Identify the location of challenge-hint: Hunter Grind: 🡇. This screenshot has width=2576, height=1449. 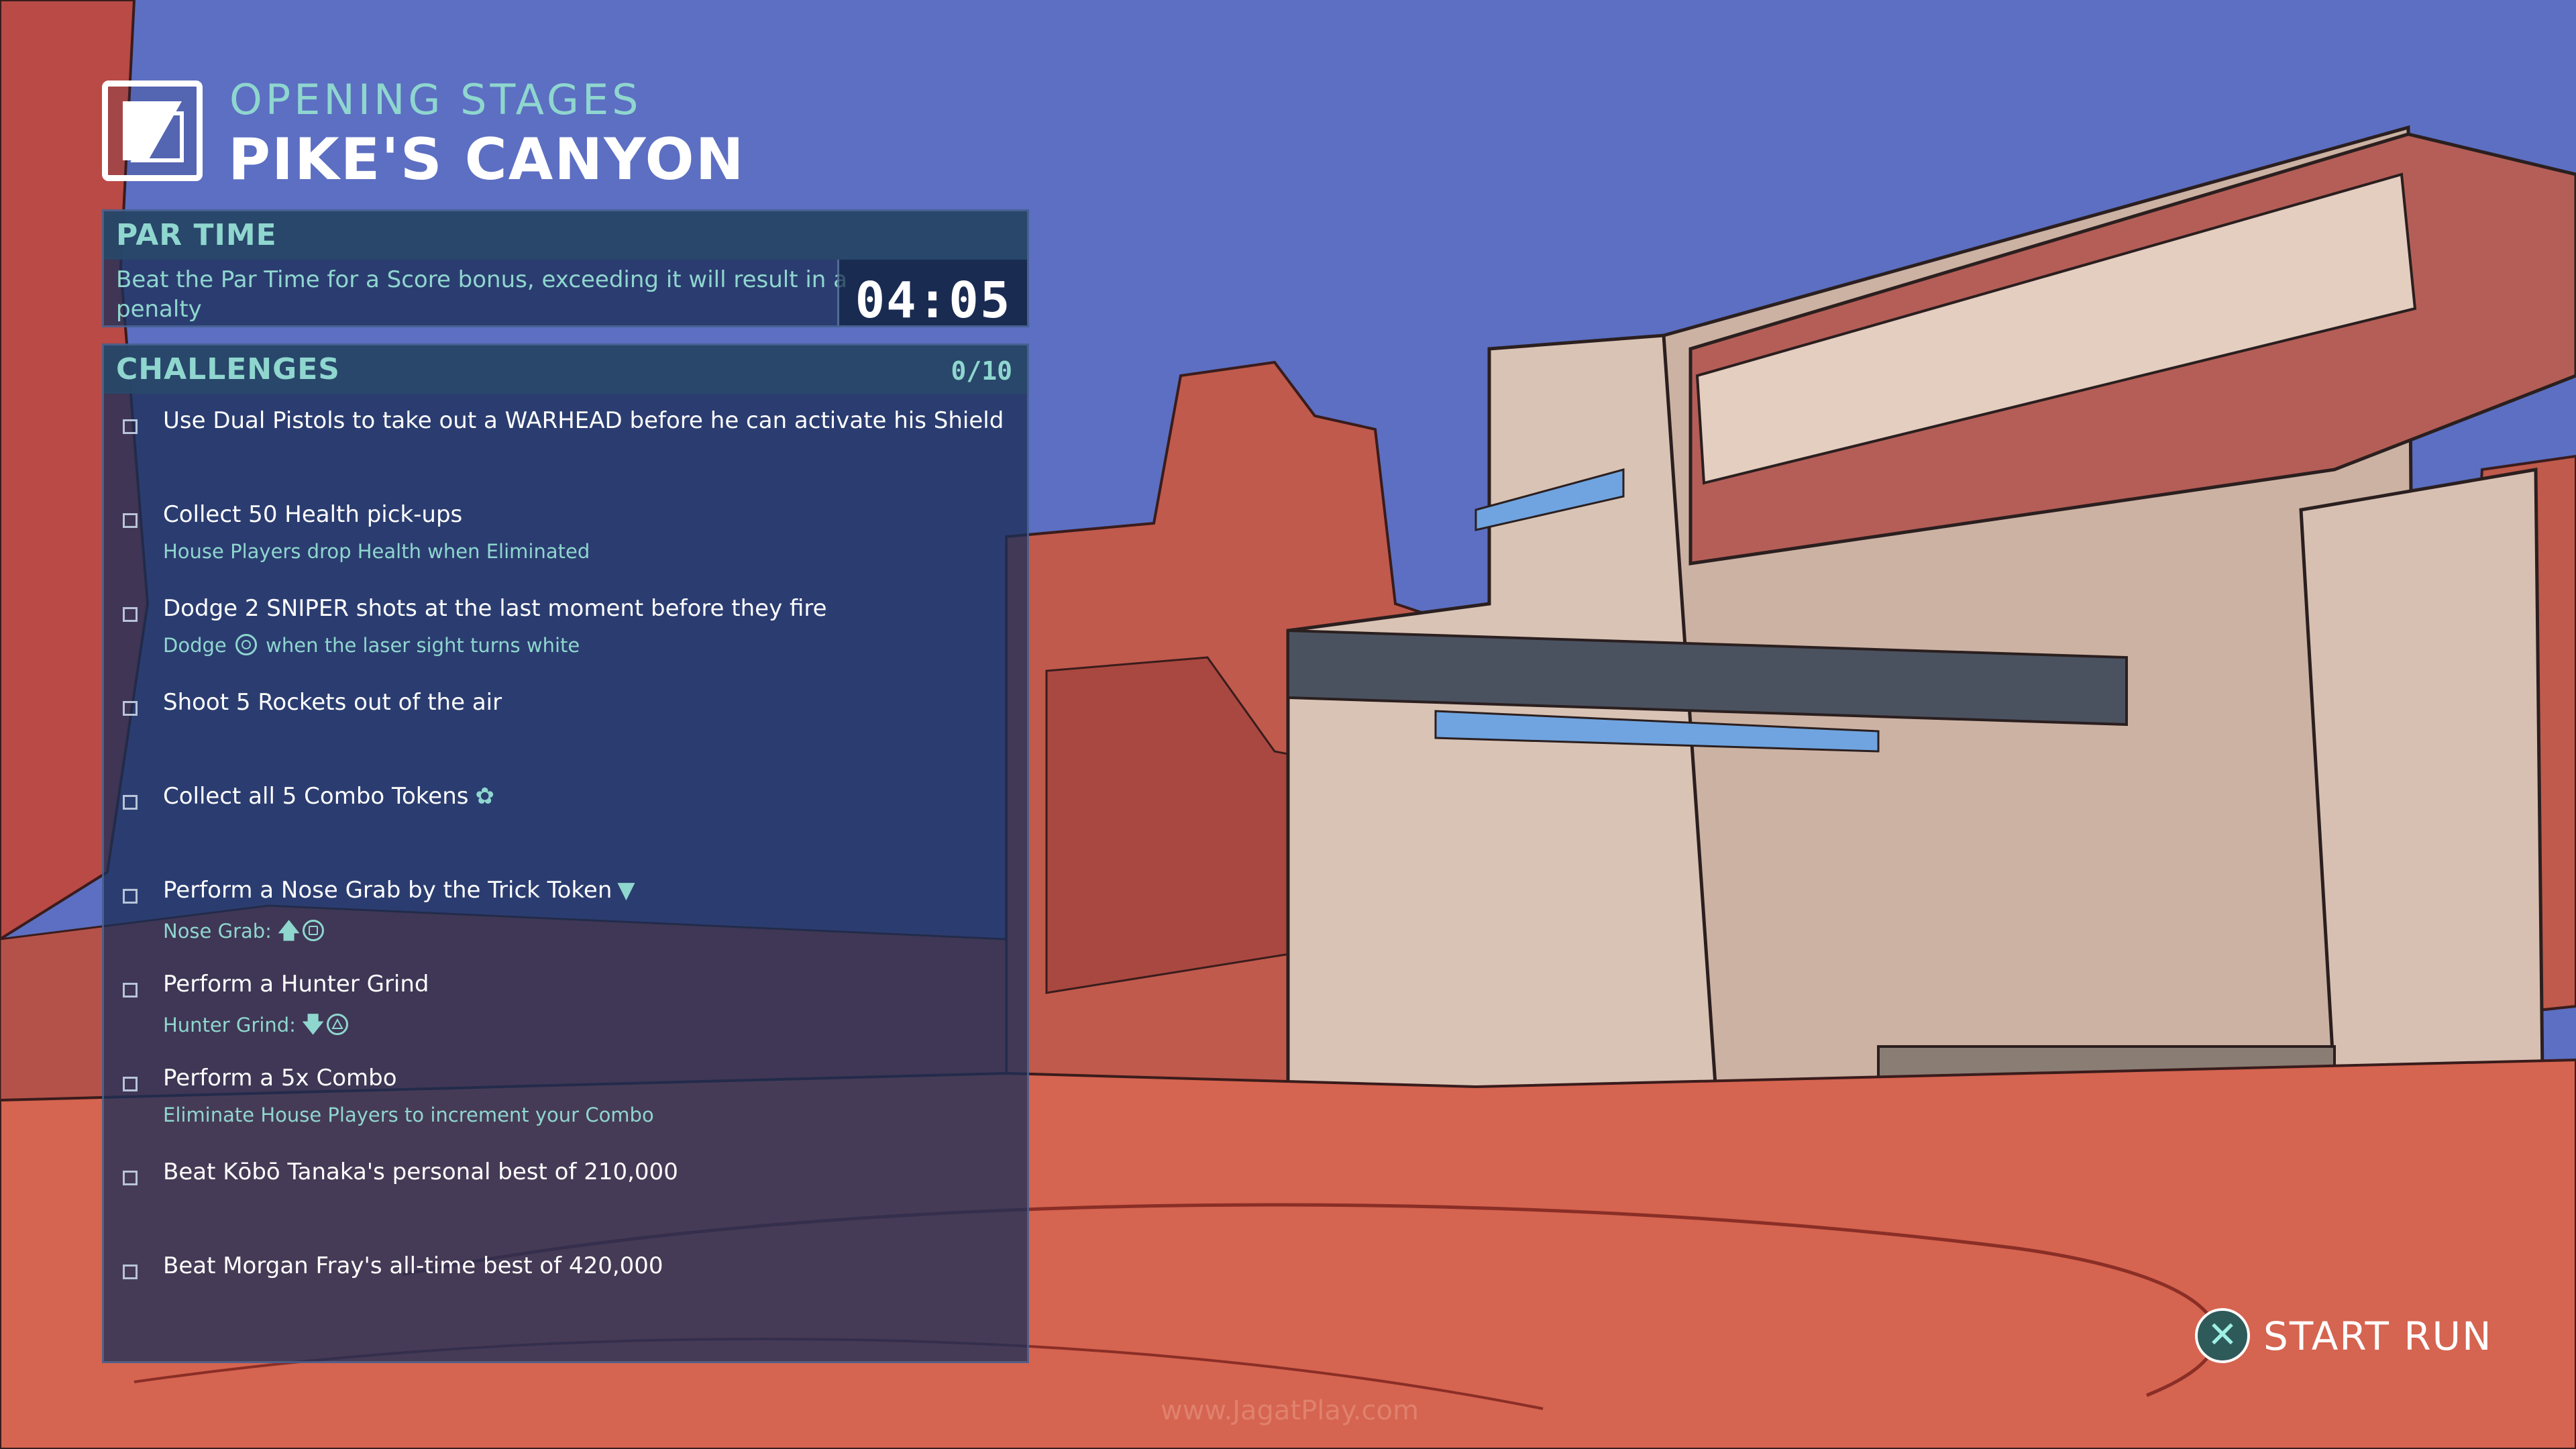
(257, 1028).